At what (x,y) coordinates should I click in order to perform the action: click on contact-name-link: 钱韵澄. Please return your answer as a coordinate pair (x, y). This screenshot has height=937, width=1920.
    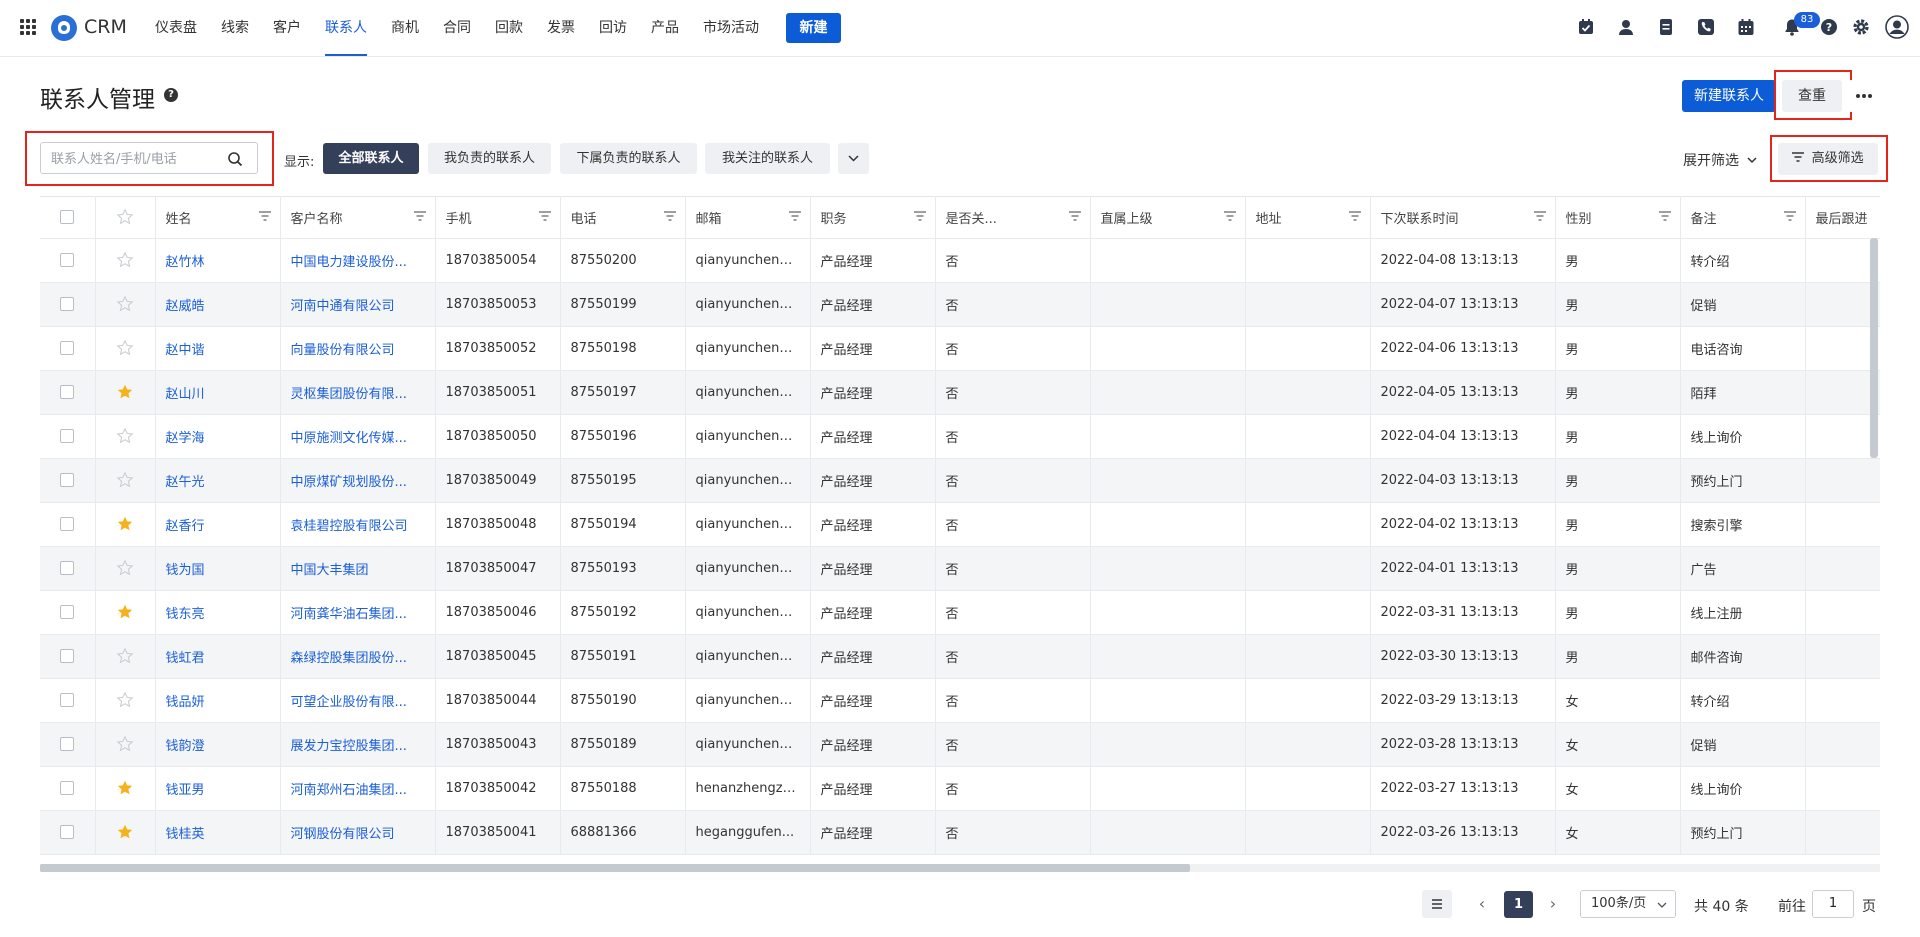
    Looking at the image, I should click on (218, 744).